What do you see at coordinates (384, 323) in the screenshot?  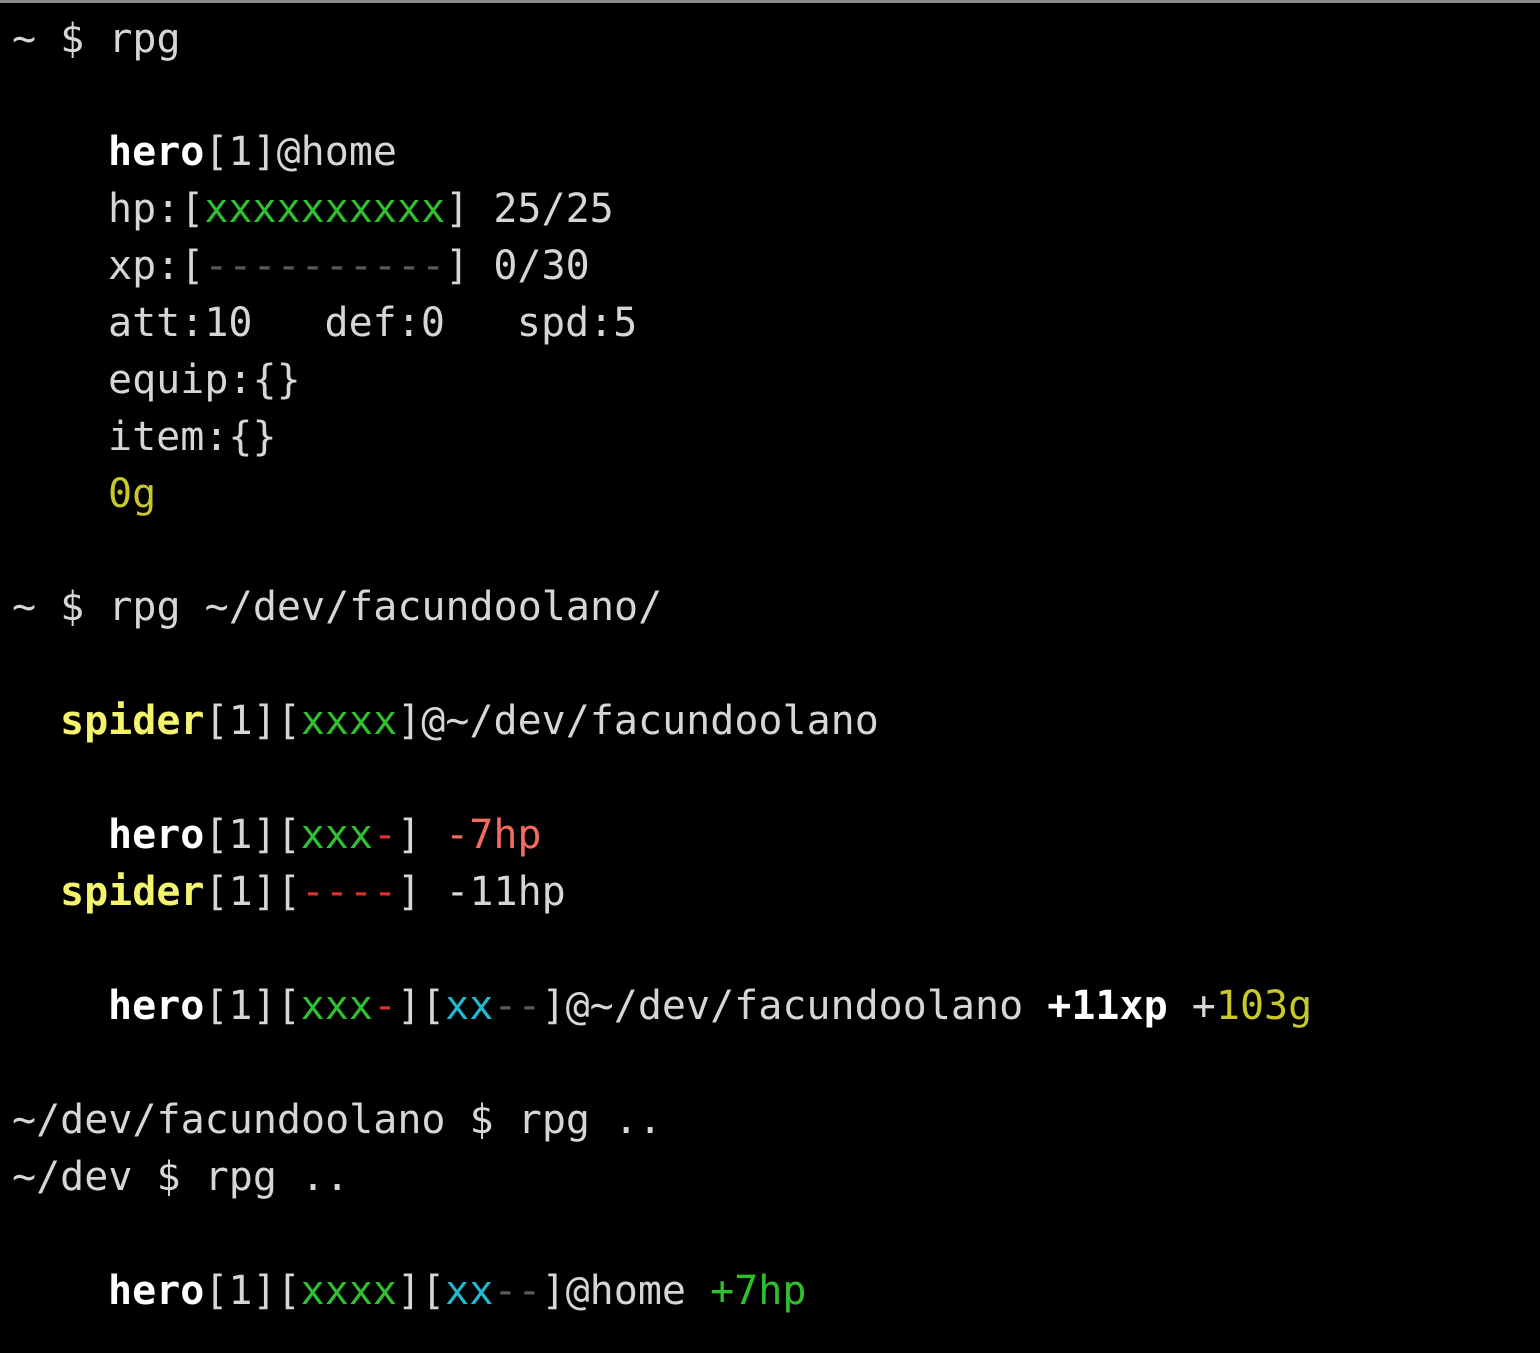 I see `defense-stat: def:0` at bounding box center [384, 323].